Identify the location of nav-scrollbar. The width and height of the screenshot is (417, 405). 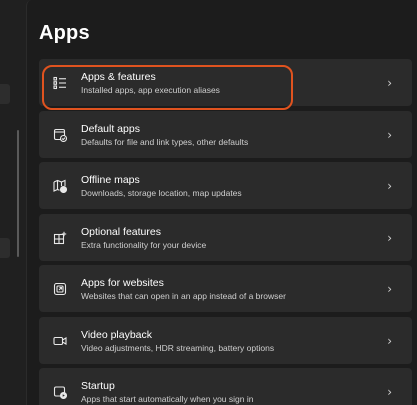
(18, 193).